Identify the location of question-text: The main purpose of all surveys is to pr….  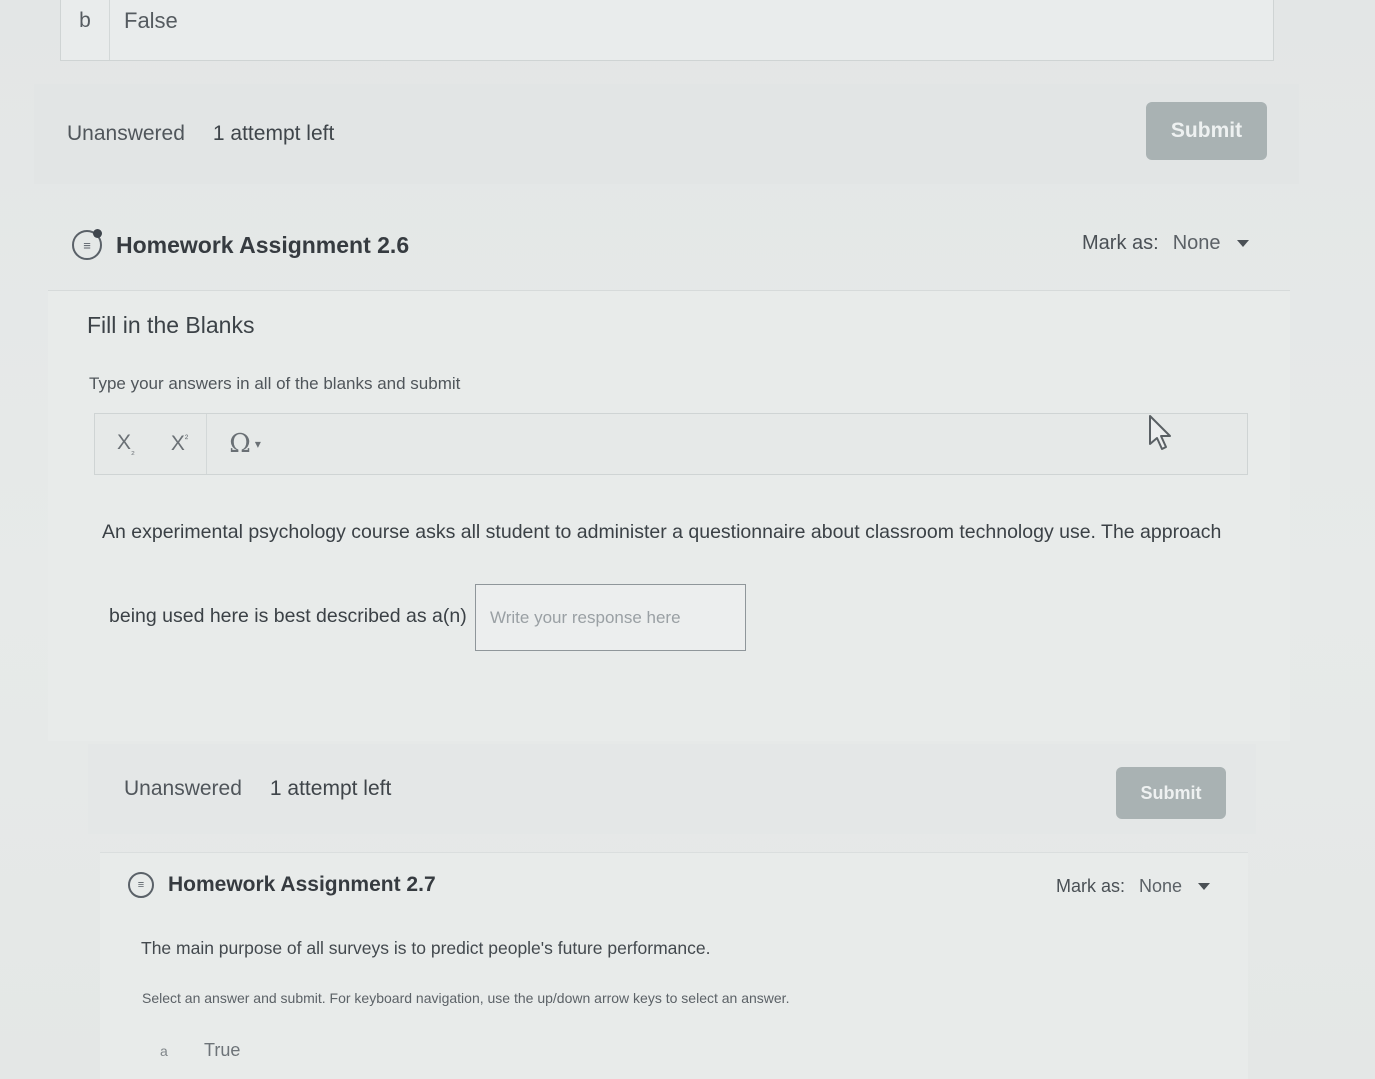
(426, 948).